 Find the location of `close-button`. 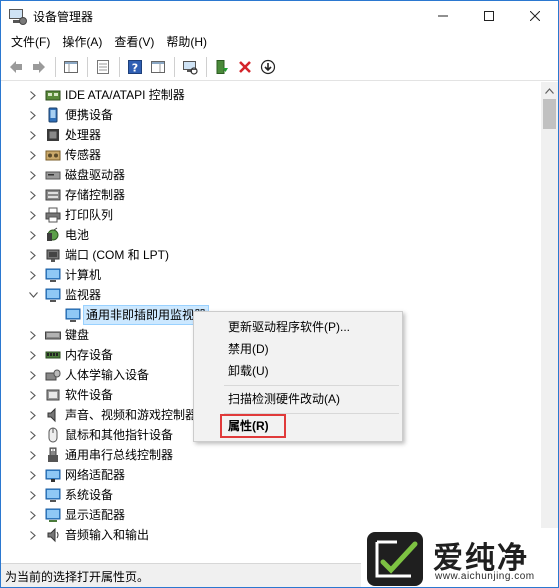

close-button is located at coordinates (535, 16).